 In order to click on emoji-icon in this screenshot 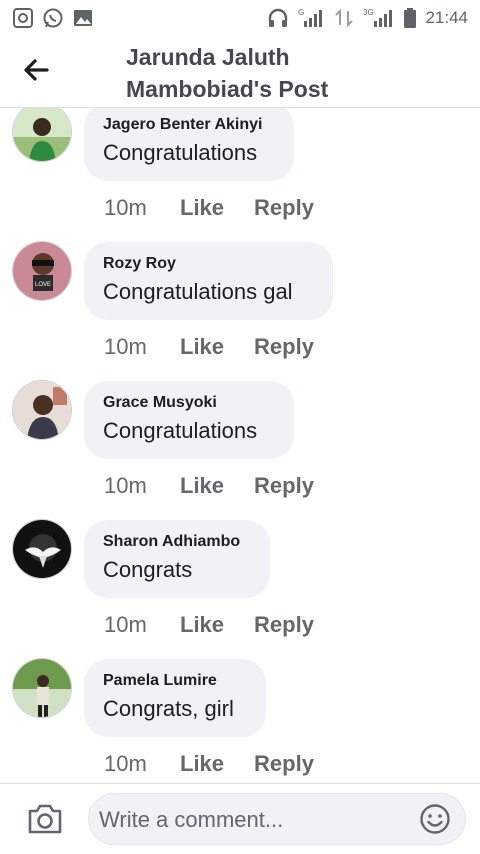, I will do `click(435, 819)`.